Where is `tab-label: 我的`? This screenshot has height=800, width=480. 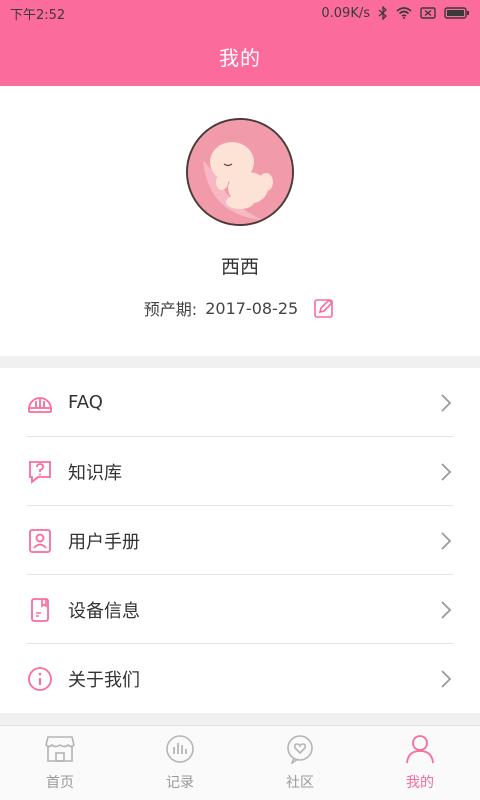
tab-label: 我的 is located at coordinates (420, 783).